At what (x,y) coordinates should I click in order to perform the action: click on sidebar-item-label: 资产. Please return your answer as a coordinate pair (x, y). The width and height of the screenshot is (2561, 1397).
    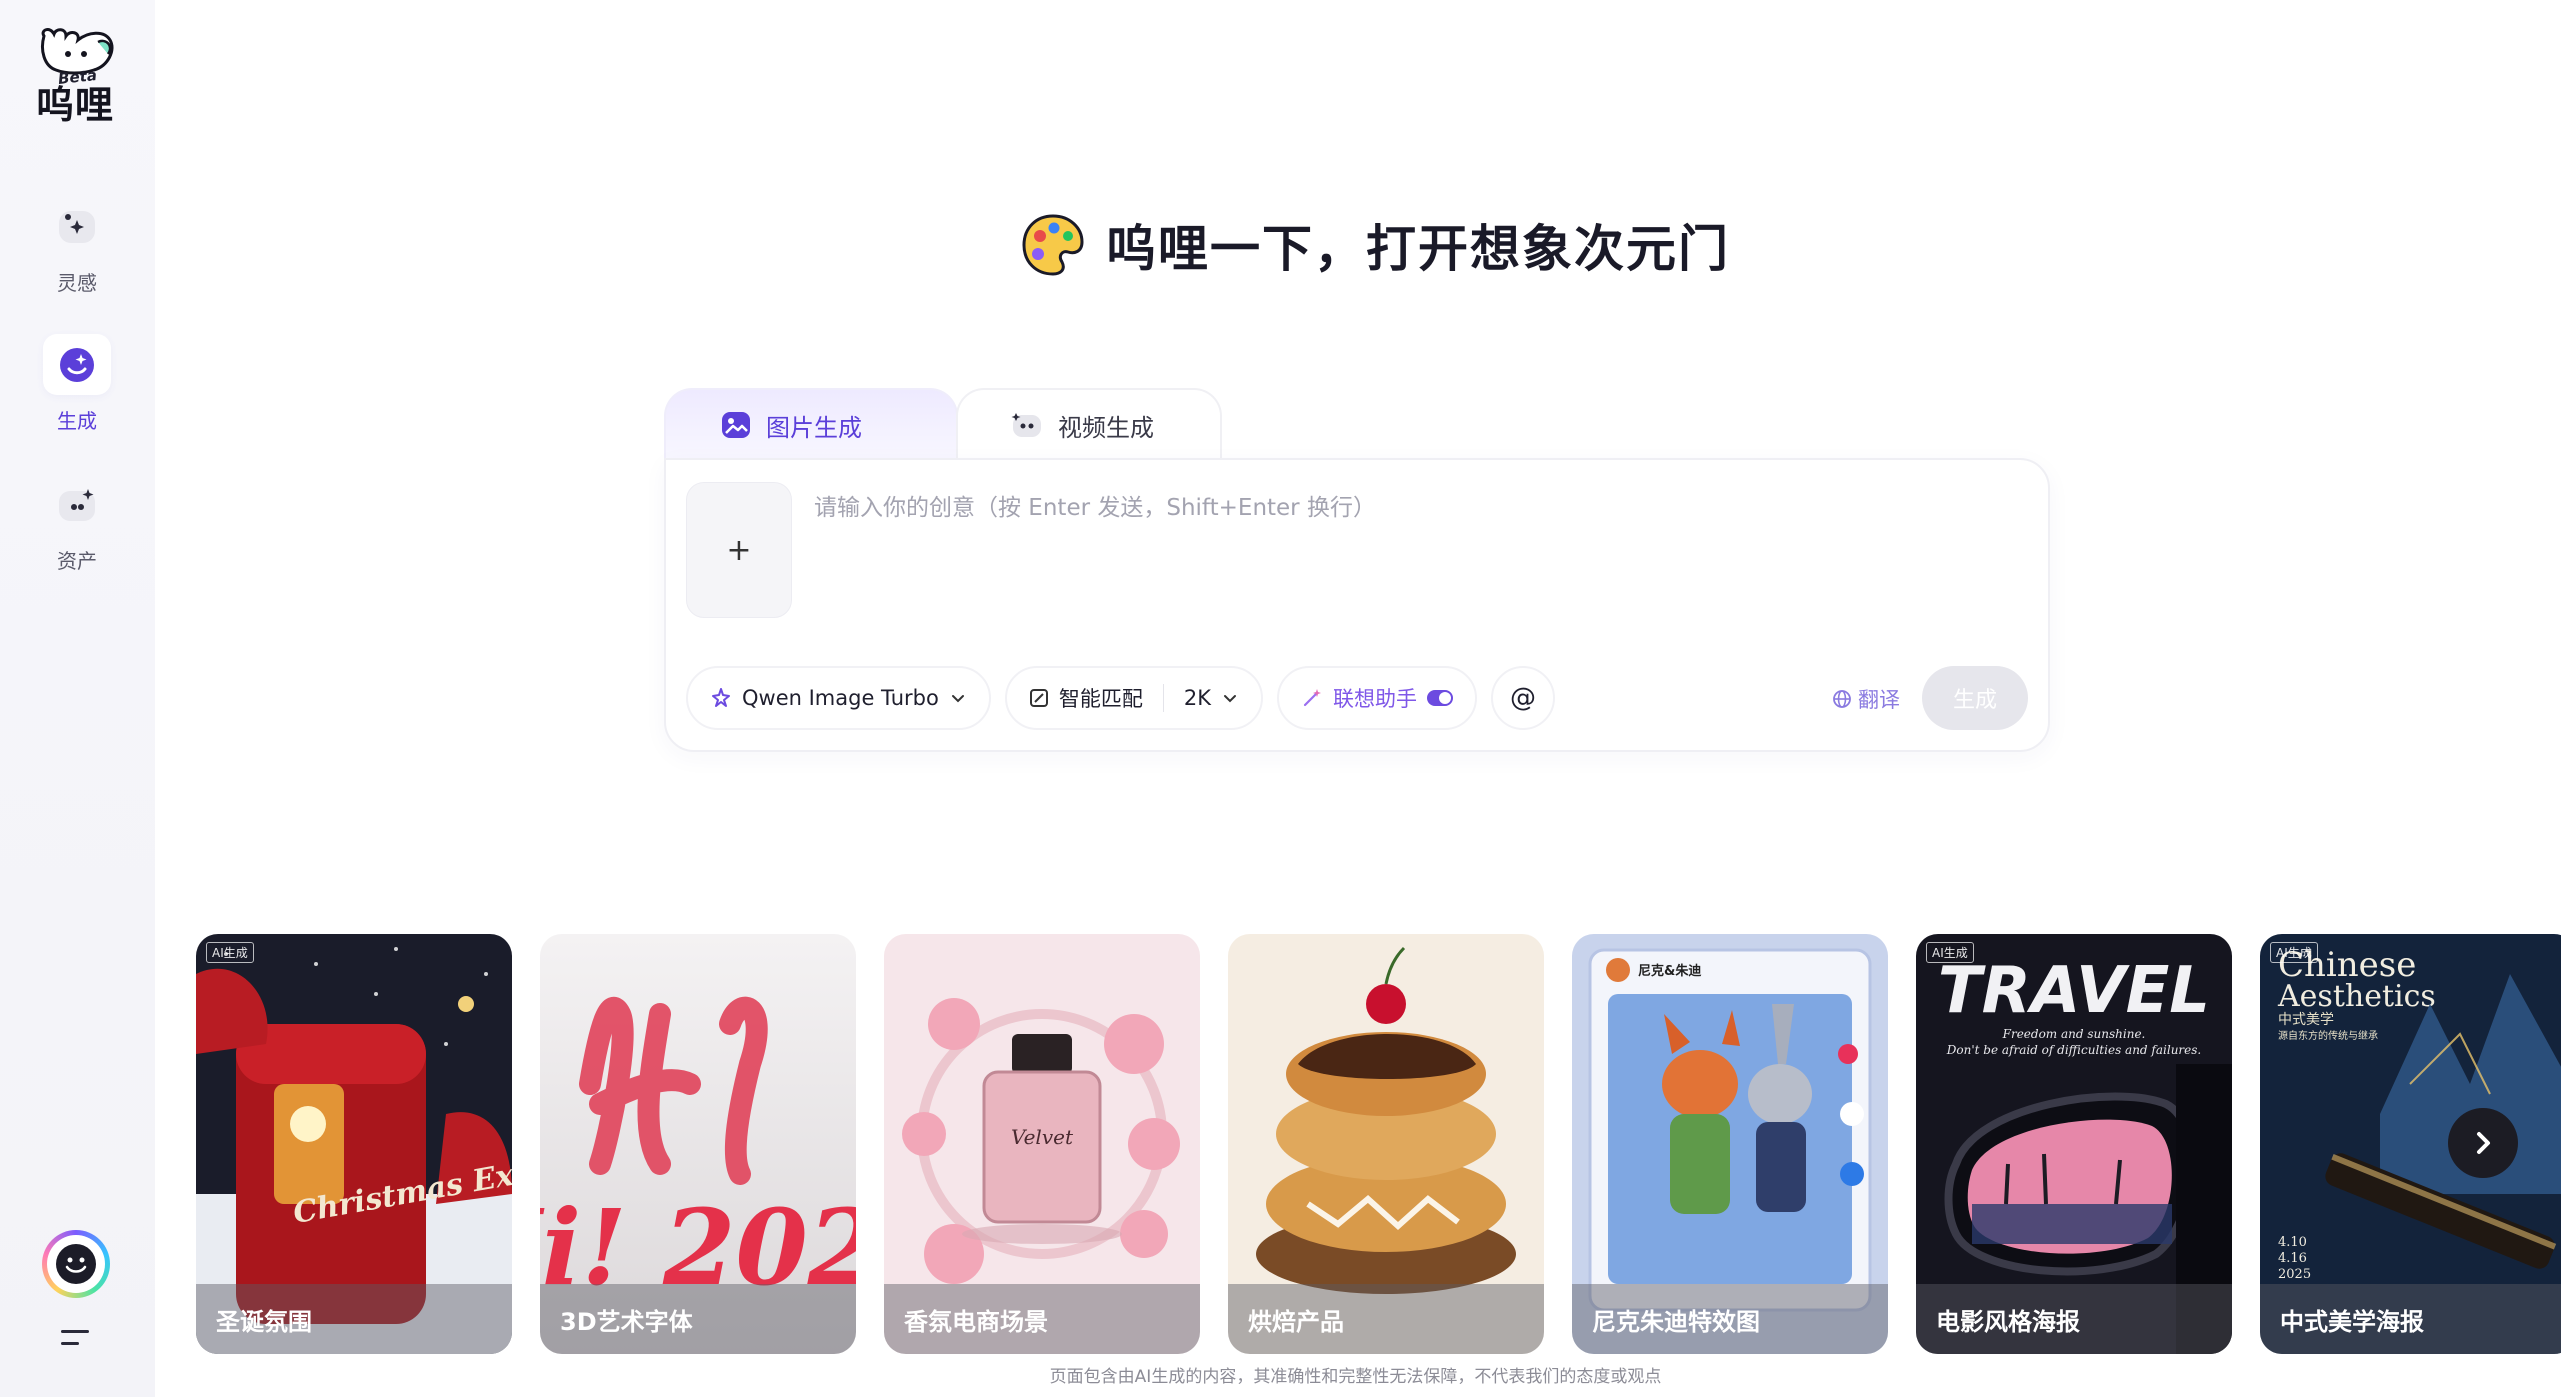
    Looking at the image, I should click on (77, 561).